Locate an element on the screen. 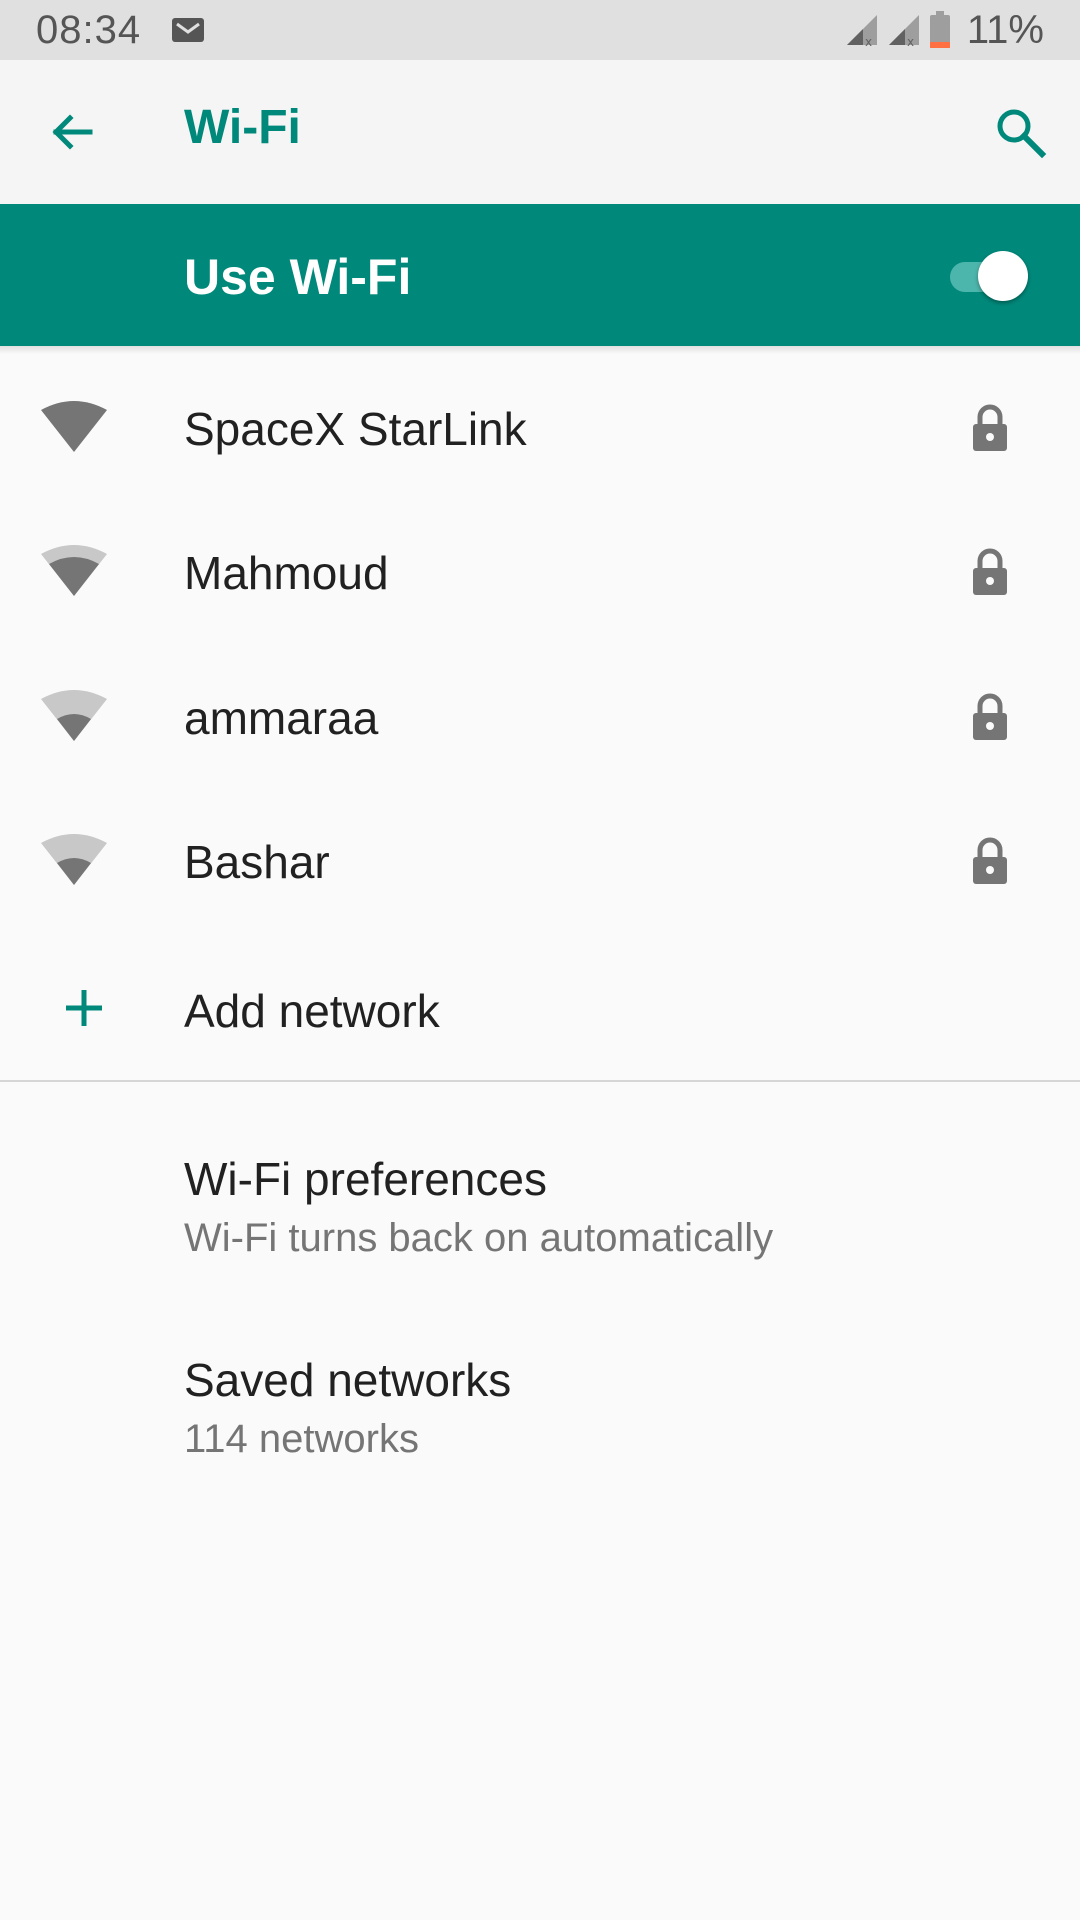 The image size is (1080, 1920). status-bar: 08:34 x x 11% is located at coordinates (540, 30).